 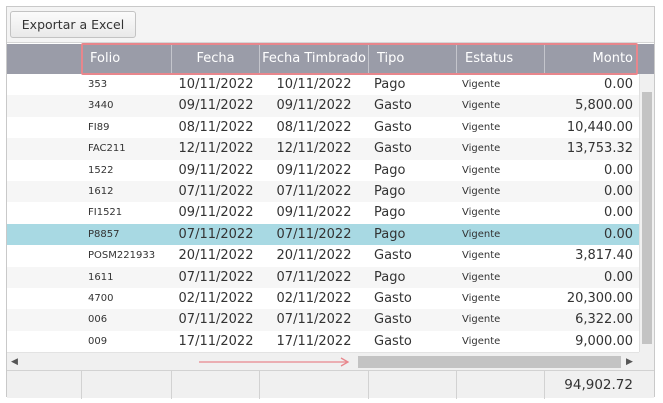 I want to click on table-row: P8857 07/11/2022 07/11/2022 Pago Vigente 0.00, so click(x=323, y=234).